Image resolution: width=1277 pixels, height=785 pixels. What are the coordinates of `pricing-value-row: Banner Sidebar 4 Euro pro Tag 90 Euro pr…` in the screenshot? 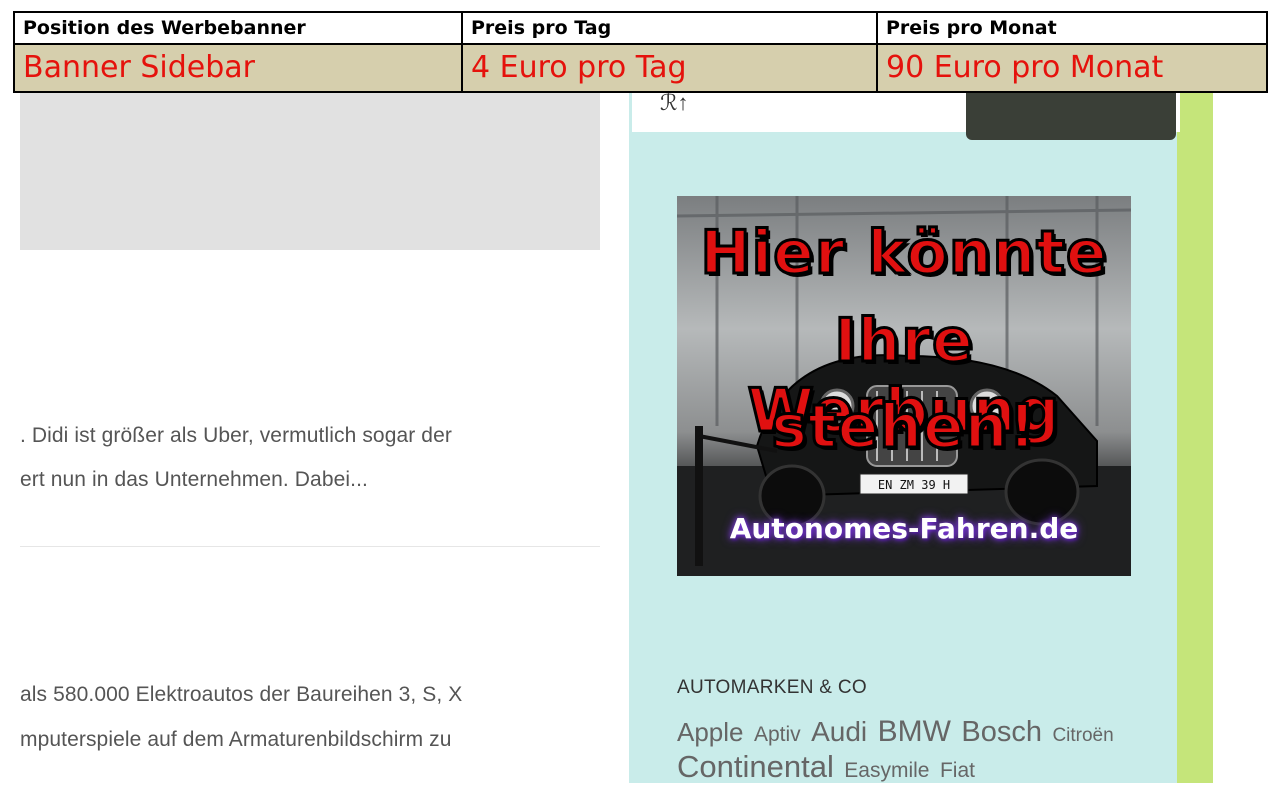 It's located at (640, 68).